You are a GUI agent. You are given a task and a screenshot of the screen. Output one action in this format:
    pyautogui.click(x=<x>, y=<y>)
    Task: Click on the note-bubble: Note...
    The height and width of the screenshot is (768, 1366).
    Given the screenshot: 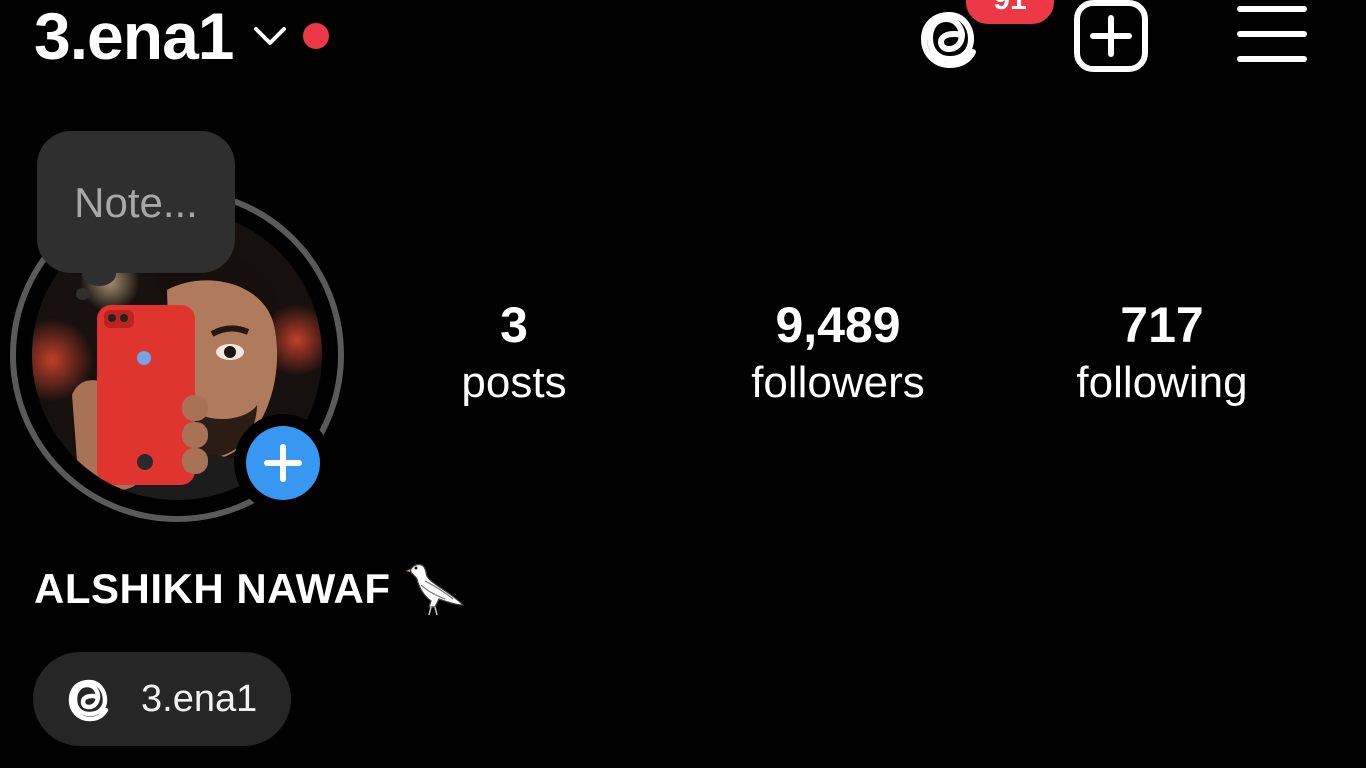 What is the action you would take?
    pyautogui.click(x=136, y=202)
    